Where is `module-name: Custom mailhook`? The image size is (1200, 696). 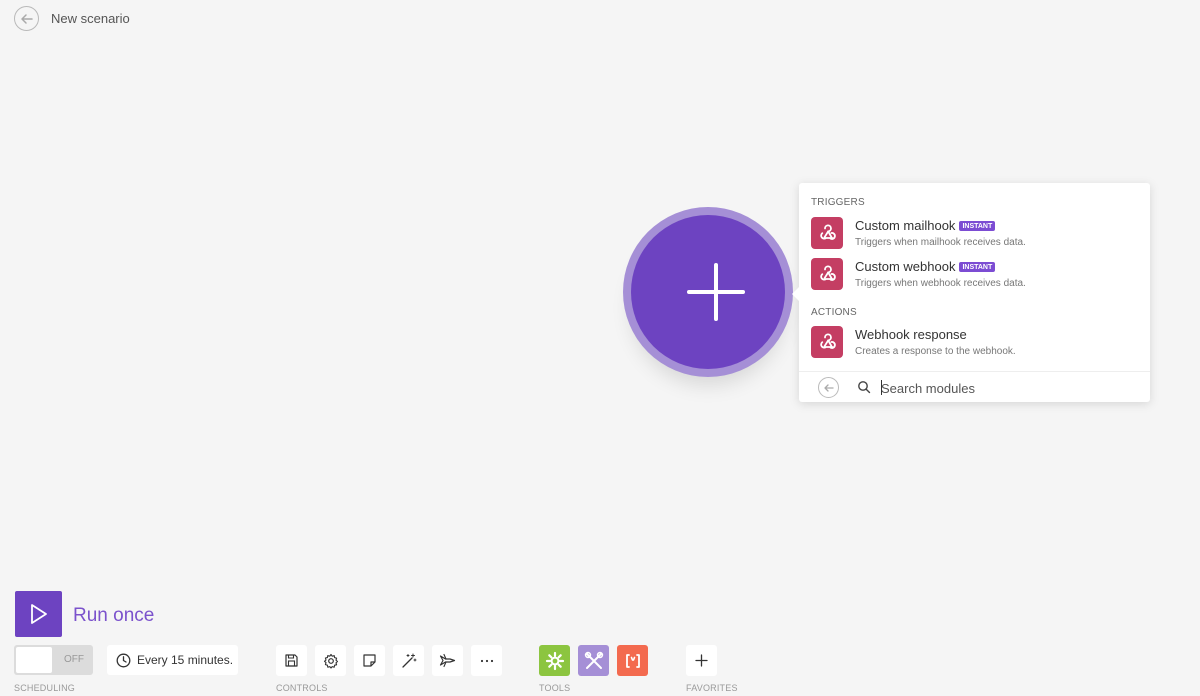
module-name: Custom mailhook is located at coordinates (905, 225).